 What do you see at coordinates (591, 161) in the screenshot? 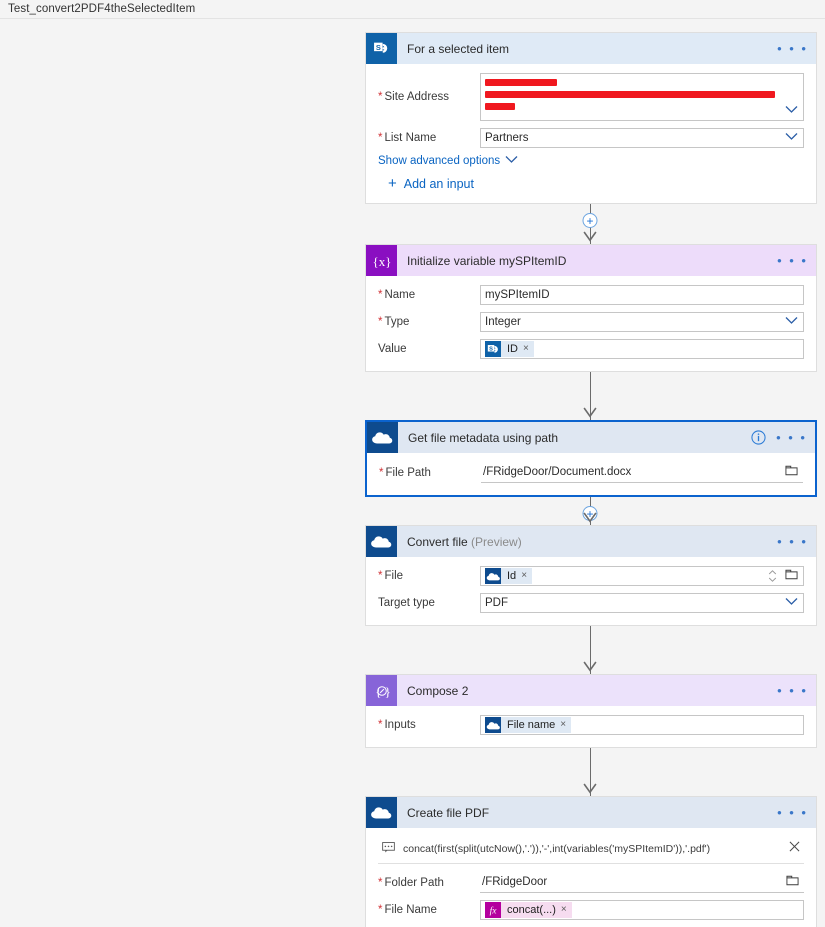
I see `link-row: Show advanced options` at bounding box center [591, 161].